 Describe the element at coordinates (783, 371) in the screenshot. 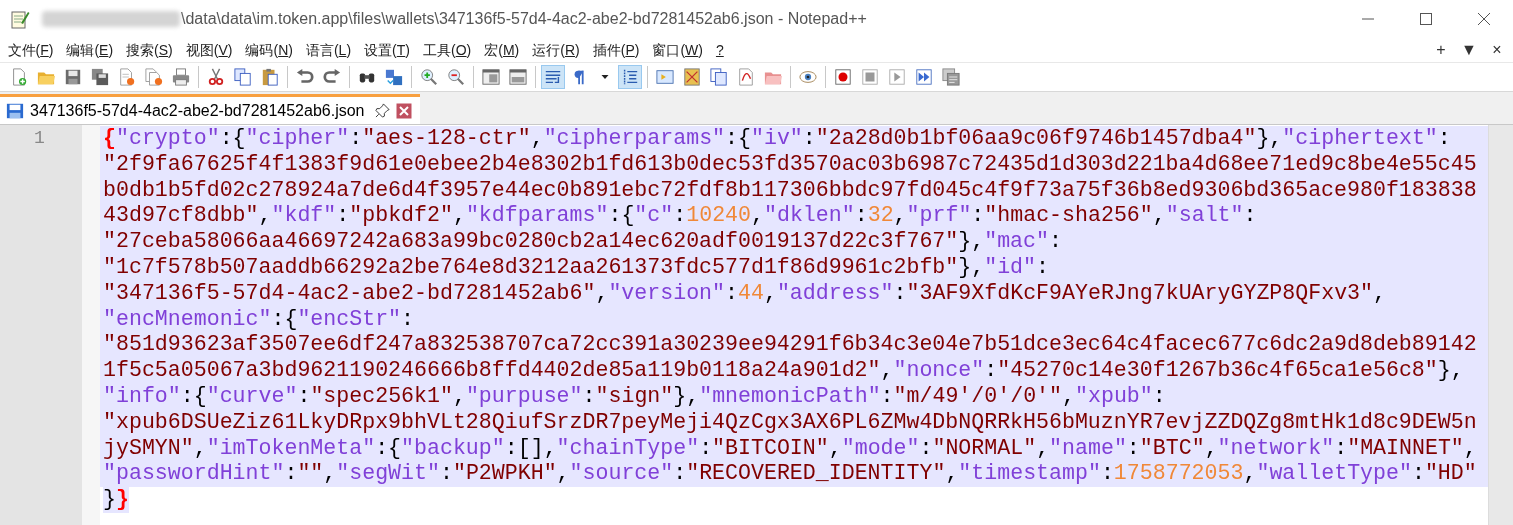

I see `code-line: 1f5c5a05067a3bd9621190246666b8ffd4402de85a119b0118a24a901d2","nonce":"45270c14e30f1267b36c4f65ca1e56c8"},` at that location.